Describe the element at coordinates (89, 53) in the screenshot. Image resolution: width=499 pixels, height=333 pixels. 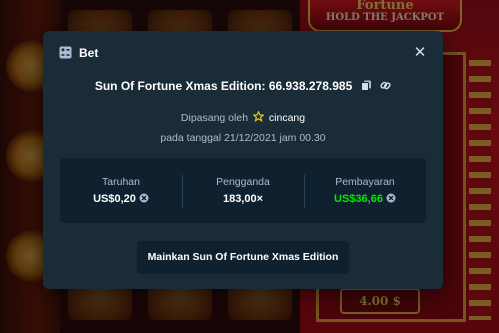
I see `modal-title: Bet` at that location.